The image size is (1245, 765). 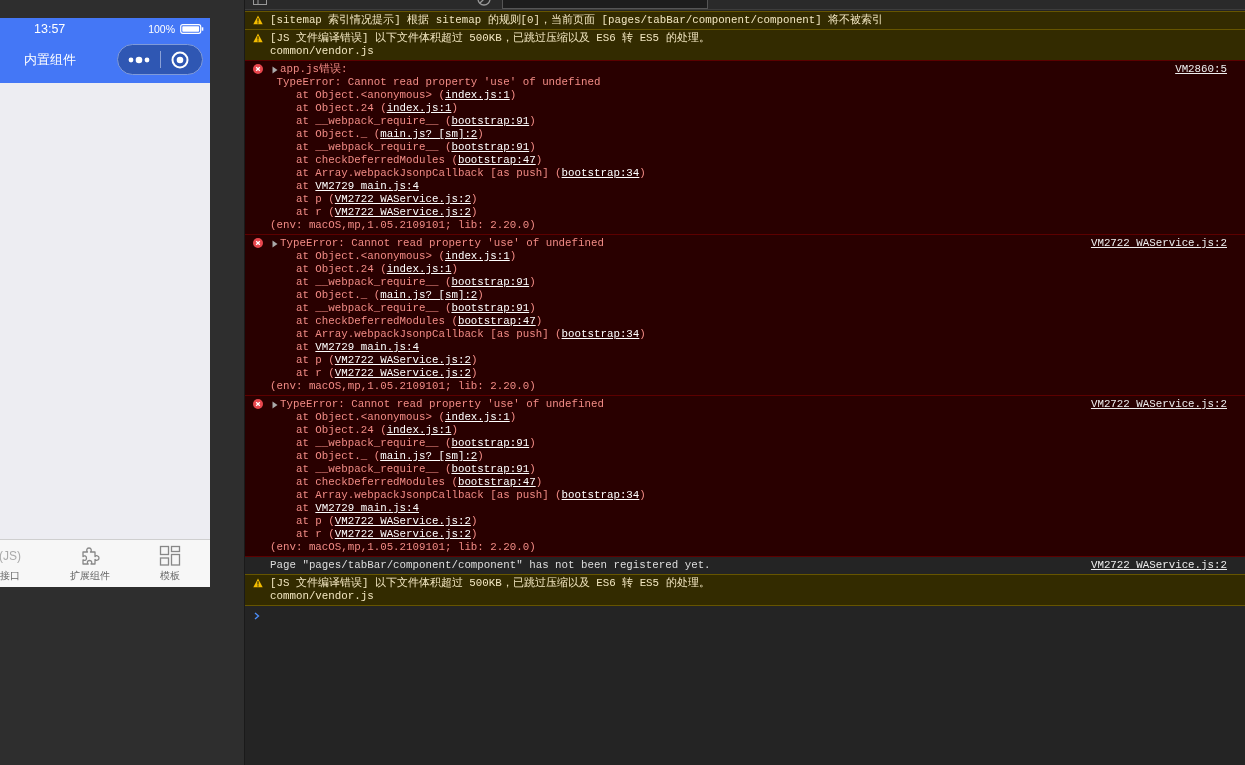 What do you see at coordinates (322, 51) in the screenshot?
I see `message-text: common/vendor.js` at bounding box center [322, 51].